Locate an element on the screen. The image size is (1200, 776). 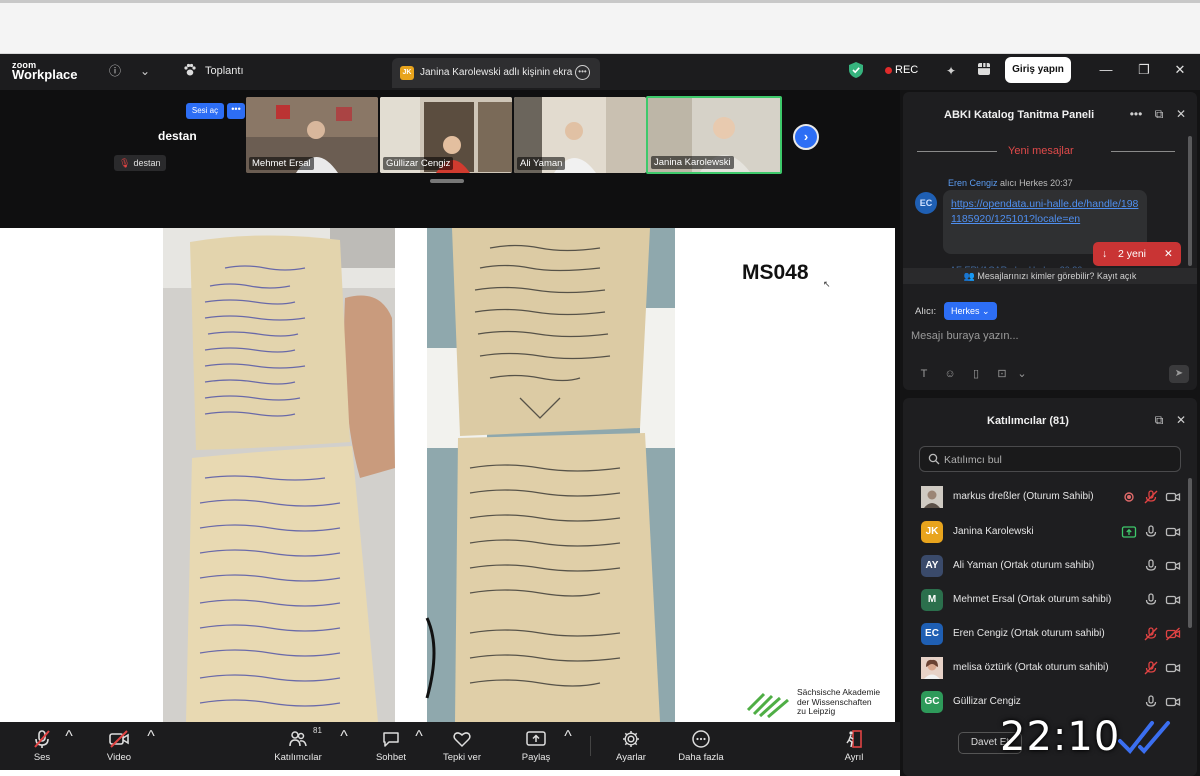
avatar: EC is located at coordinates (932, 634).